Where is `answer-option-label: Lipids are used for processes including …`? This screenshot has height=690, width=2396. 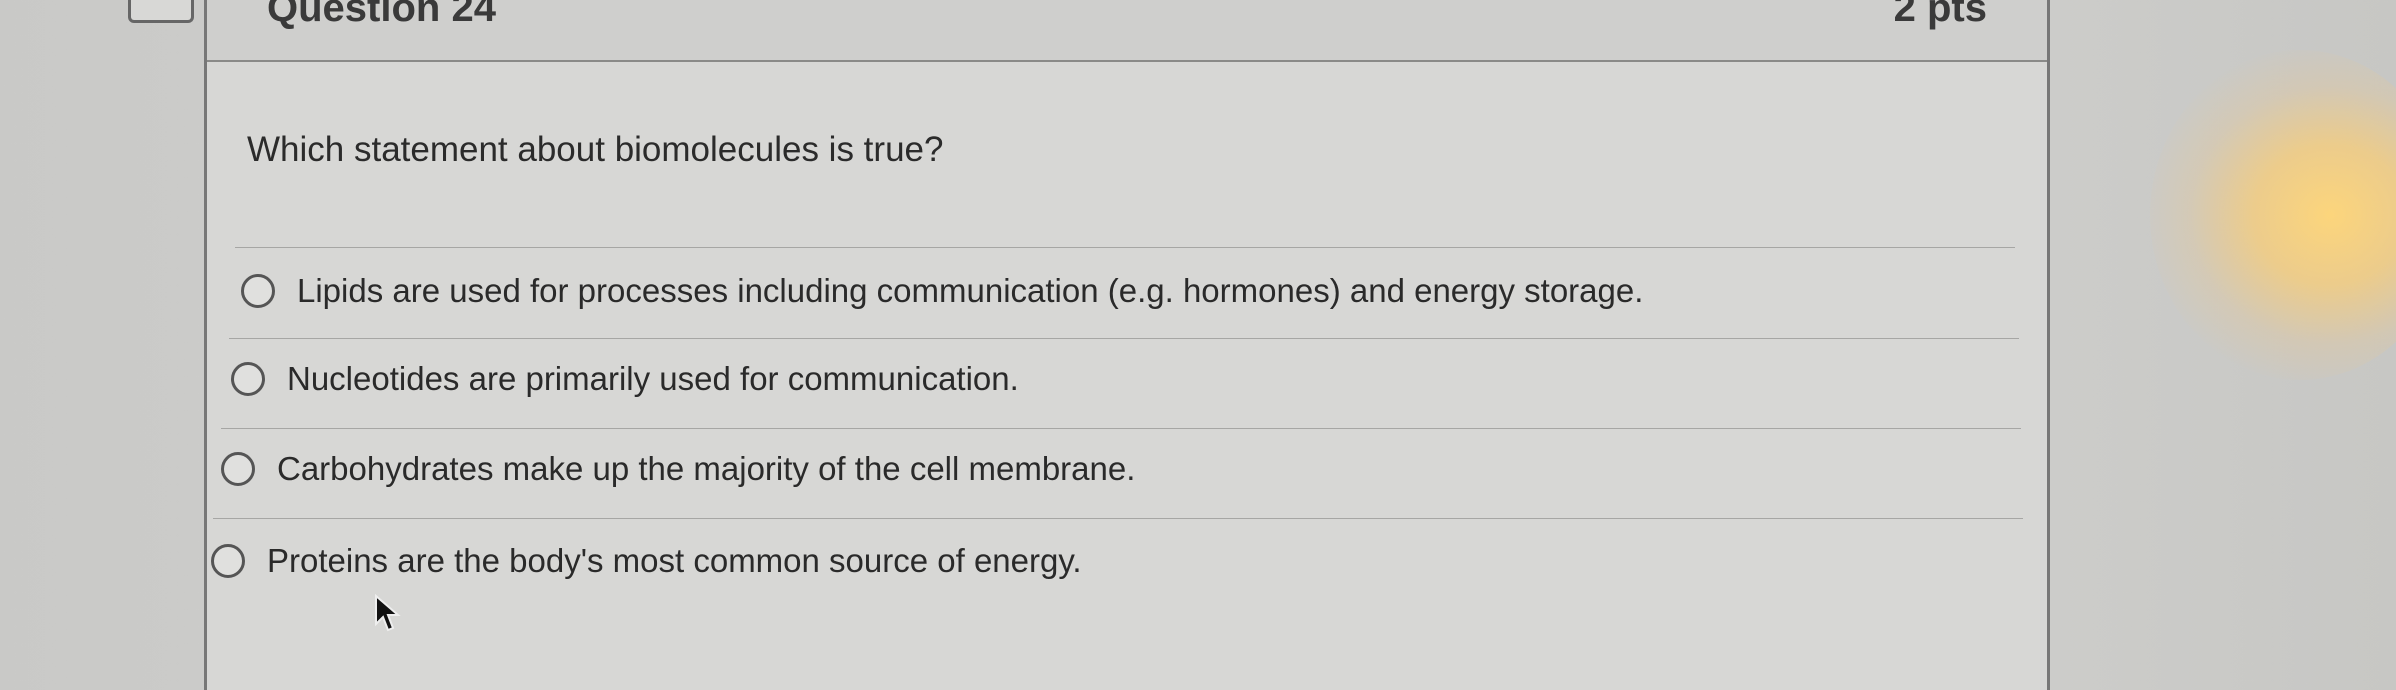
answer-option-label: Lipids are used for processes including … is located at coordinates (970, 290).